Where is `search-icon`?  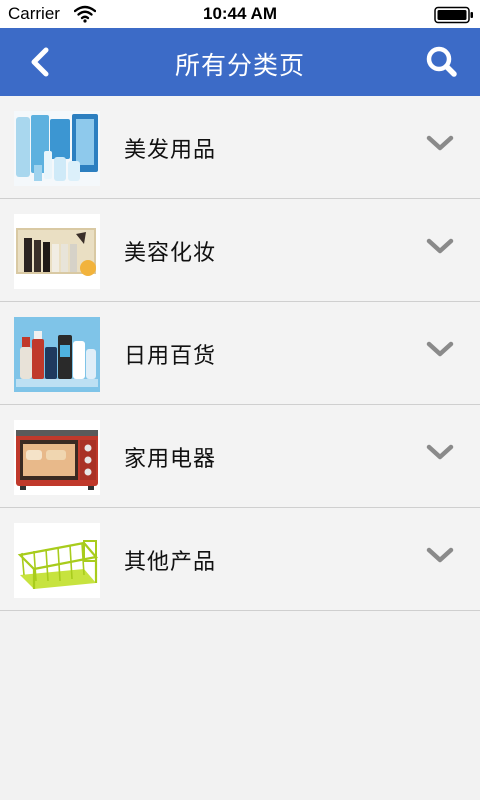
search-icon is located at coordinates (441, 61).